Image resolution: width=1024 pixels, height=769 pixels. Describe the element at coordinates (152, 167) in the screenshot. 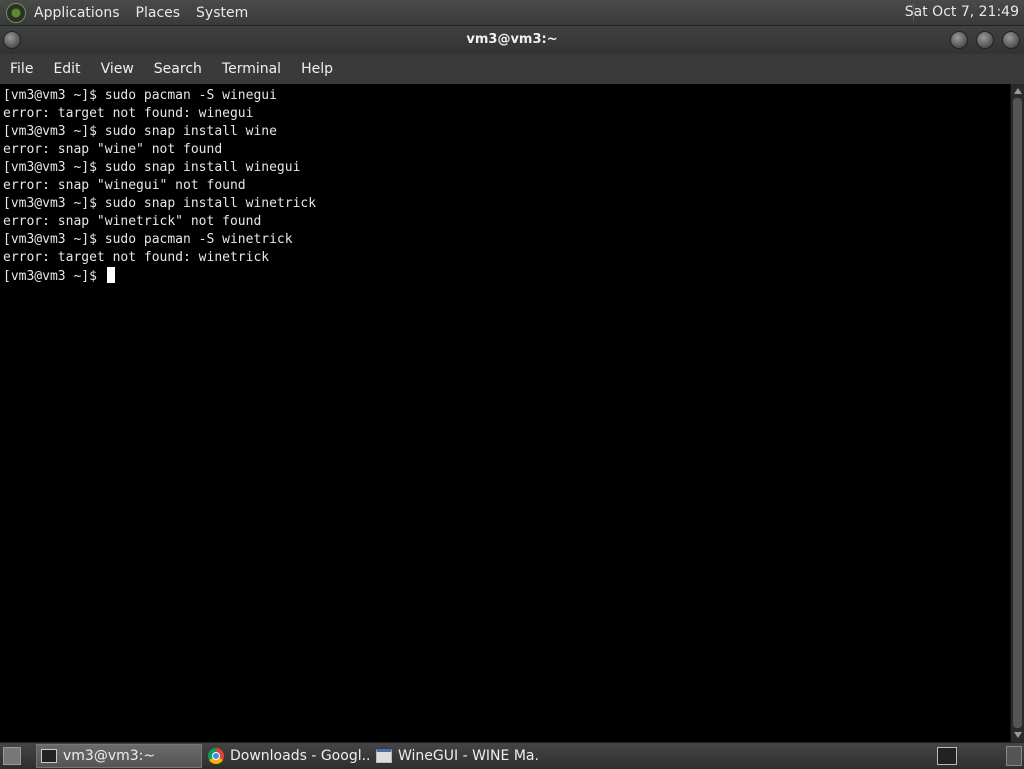

I see `terminal-line: [vm3@vm3 ~]$ sudo snap install winegui` at that location.